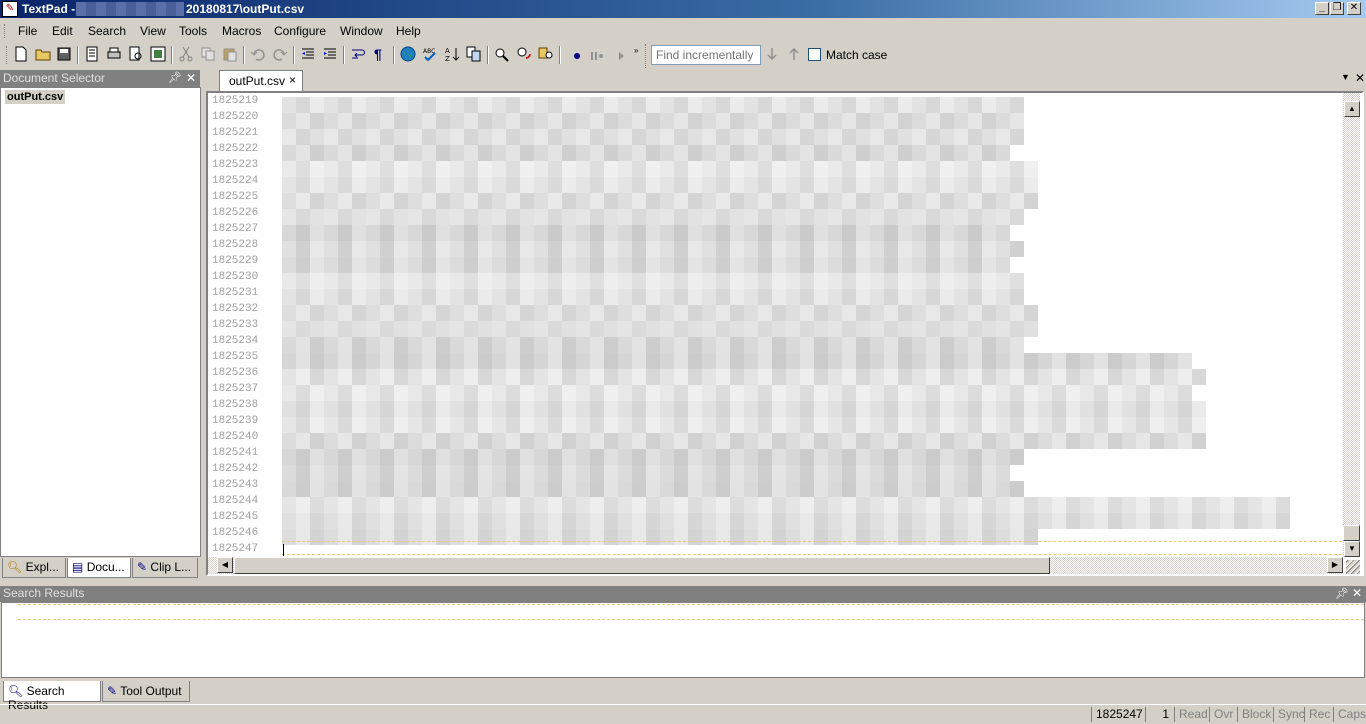 This screenshot has height=724, width=1366. What do you see at coordinates (706, 55) in the screenshot?
I see `find-incrementally-input` at bounding box center [706, 55].